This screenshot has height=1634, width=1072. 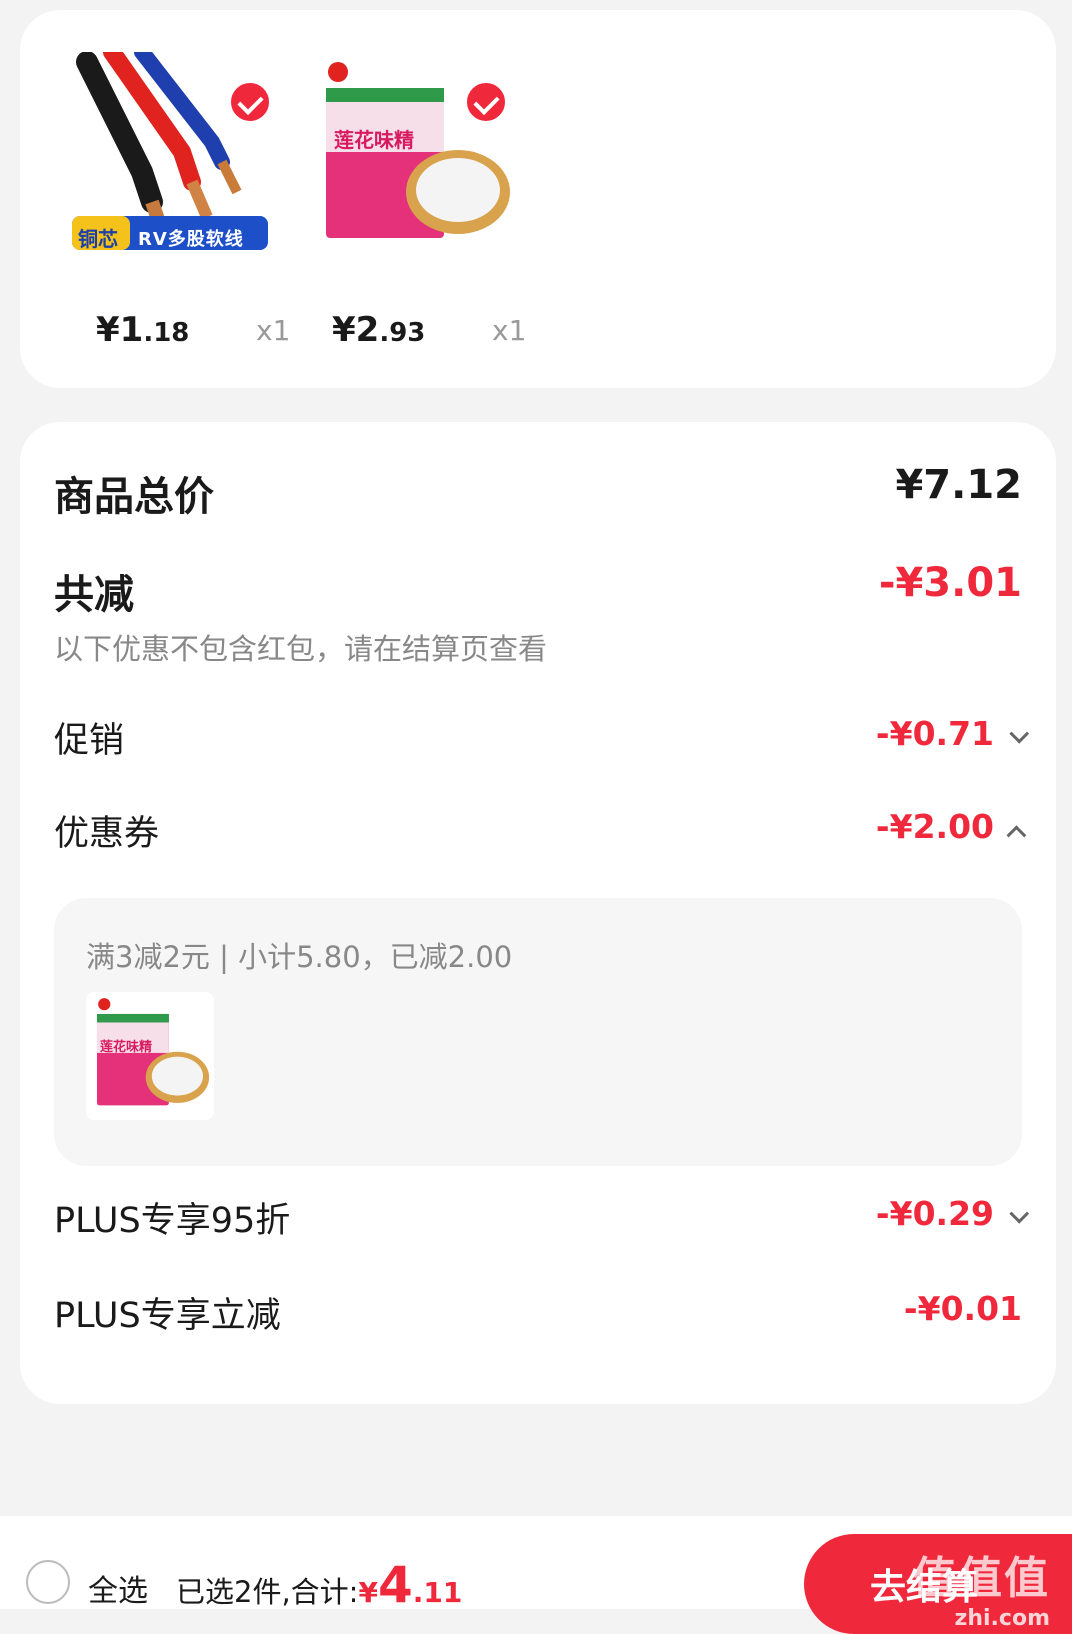 I want to click on total-price-value: ¥7.12, so click(x=958, y=485).